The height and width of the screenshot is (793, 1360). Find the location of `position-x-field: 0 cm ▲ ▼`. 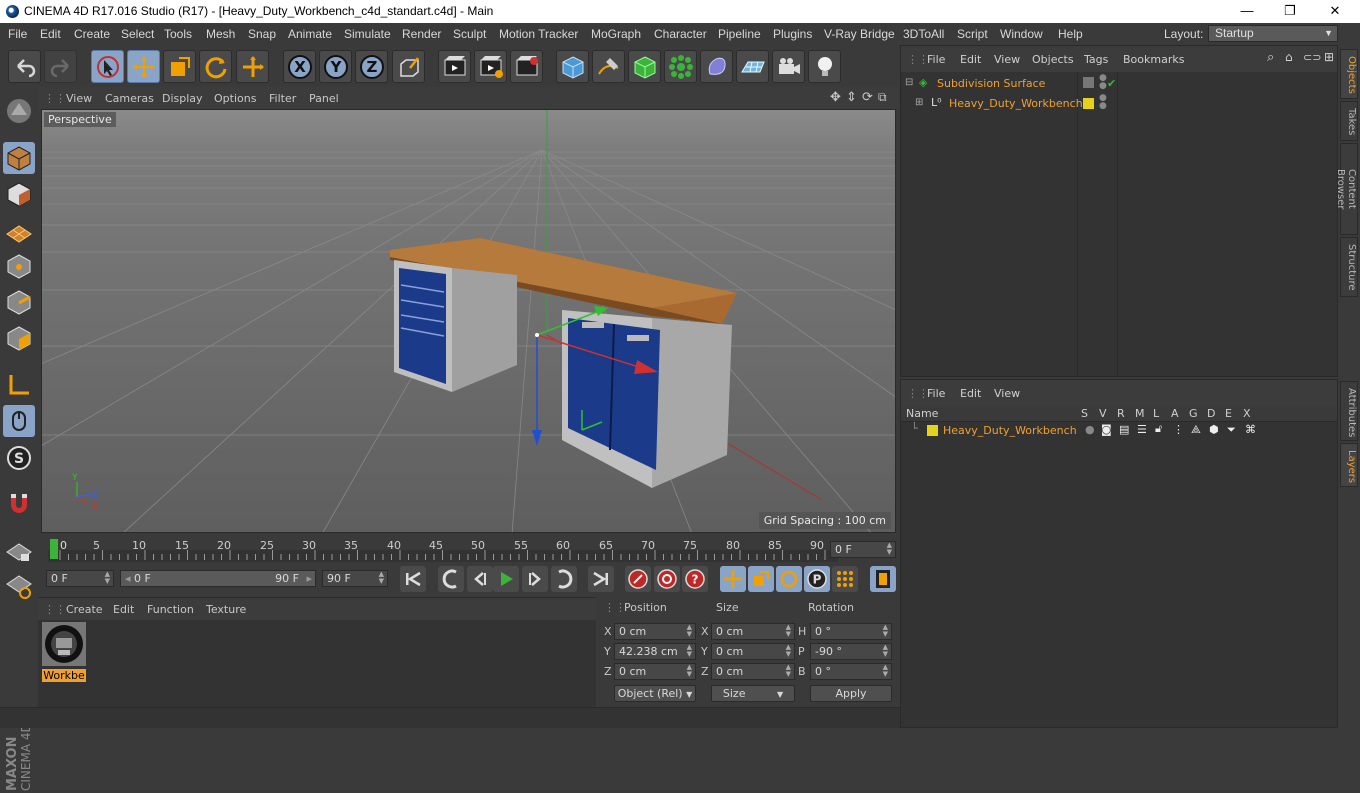

position-x-field: 0 cm ▲ ▼ is located at coordinates (655, 631).